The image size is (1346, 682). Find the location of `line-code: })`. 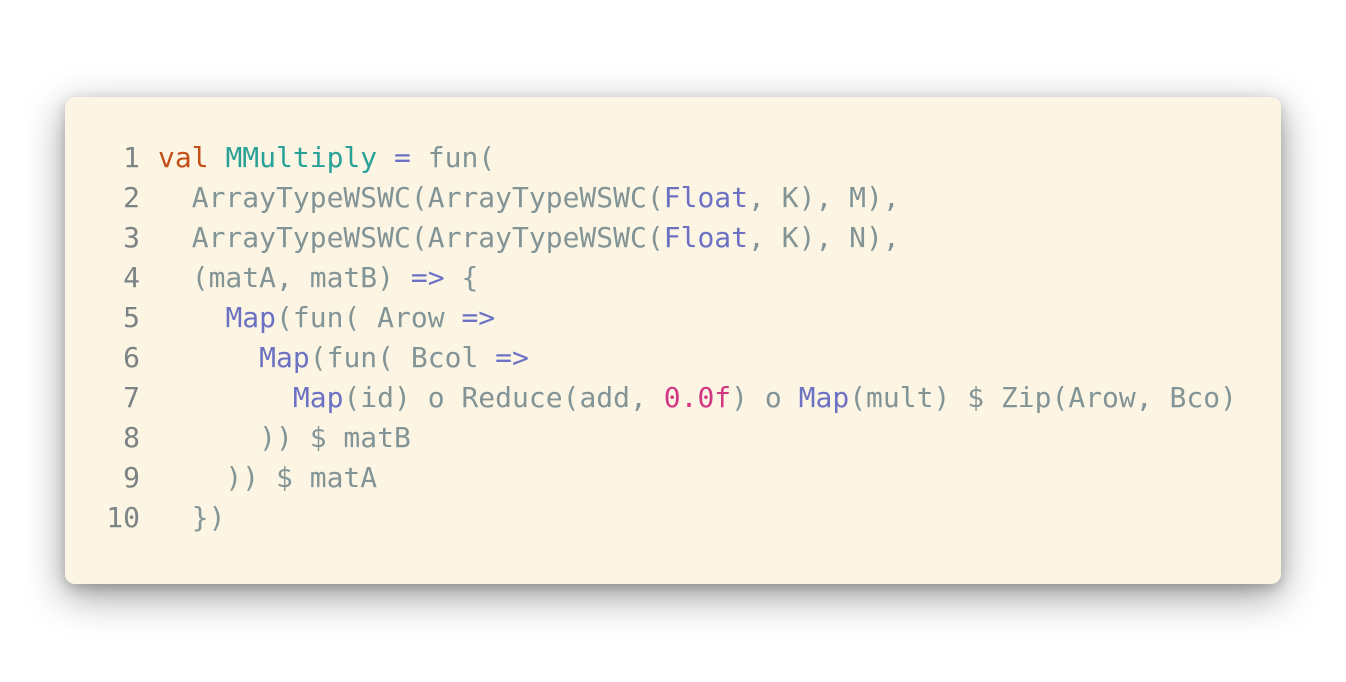

line-code: }) is located at coordinates (192, 518).